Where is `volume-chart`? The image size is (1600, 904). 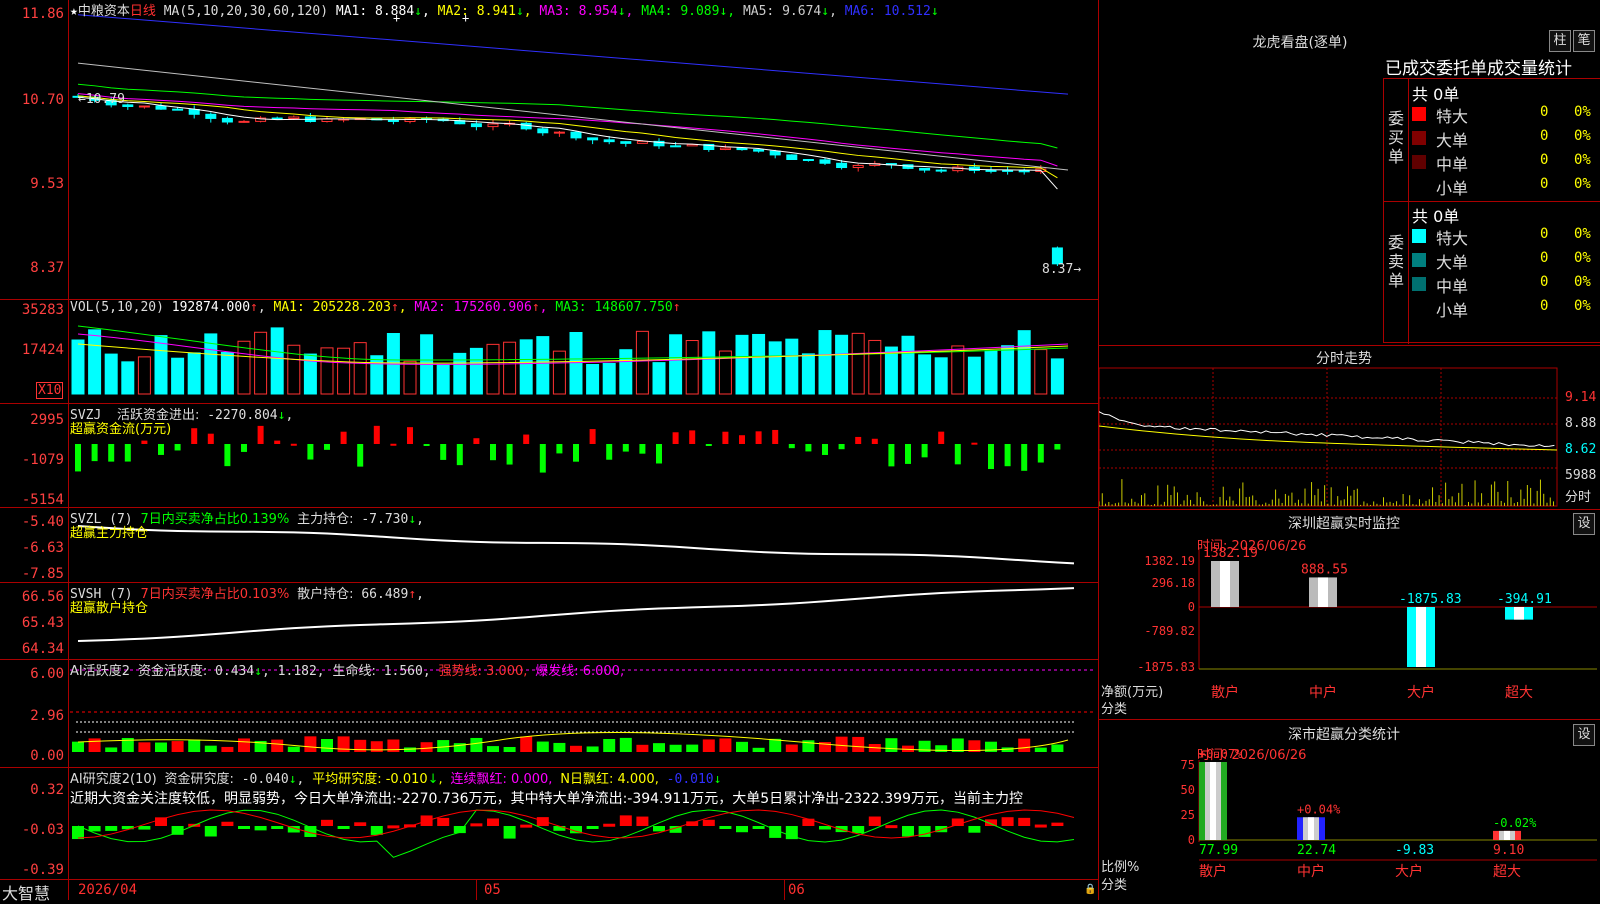 volume-chart is located at coordinates (549, 352).